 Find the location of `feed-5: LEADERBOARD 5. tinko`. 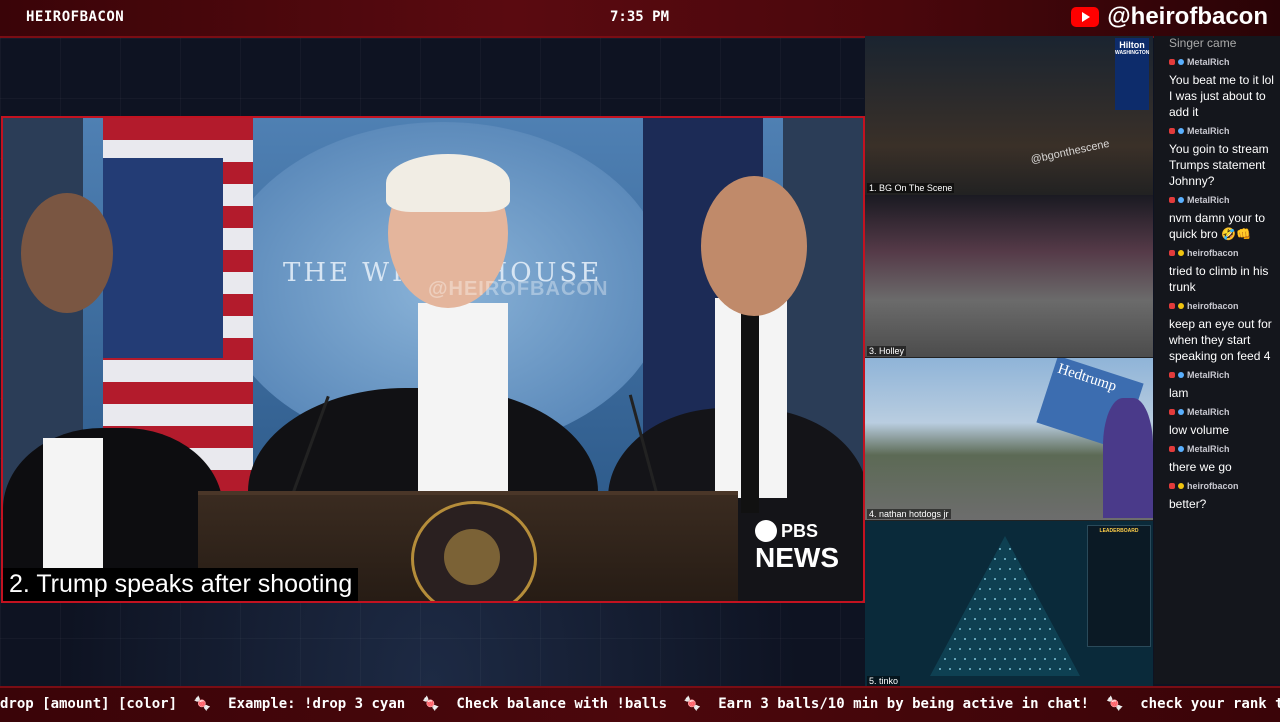

feed-5: LEADERBOARD 5. tinko is located at coordinates (1009, 604).